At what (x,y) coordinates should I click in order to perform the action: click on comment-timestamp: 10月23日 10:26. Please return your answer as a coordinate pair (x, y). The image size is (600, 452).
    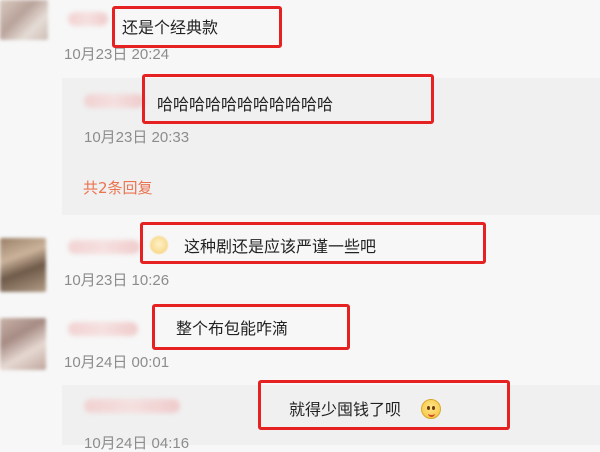
    Looking at the image, I should click on (117, 280).